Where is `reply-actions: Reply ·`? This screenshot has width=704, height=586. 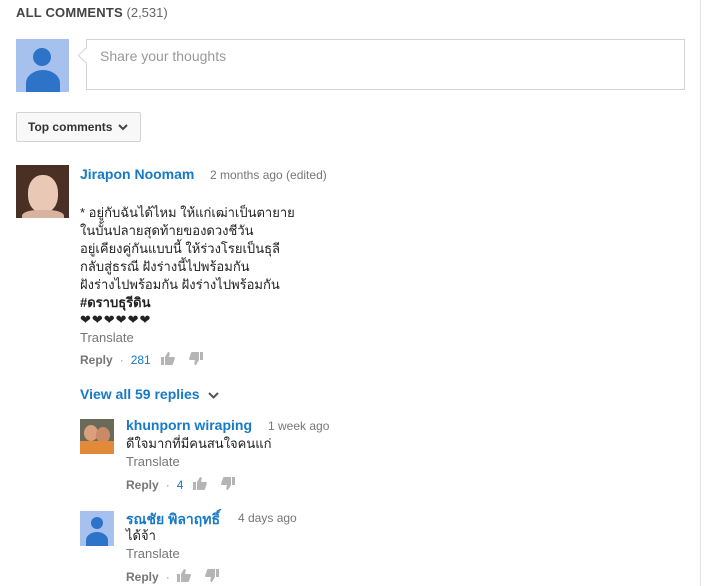 reply-actions: Reply · is located at coordinates (179, 577).